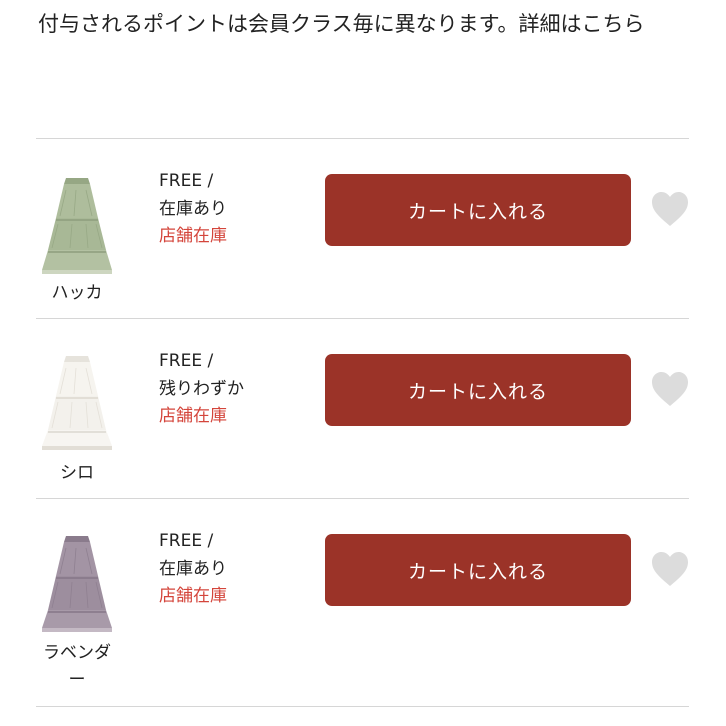 The image size is (726, 726). What do you see at coordinates (77, 473) in the screenshot?
I see `color-name: シロ` at bounding box center [77, 473].